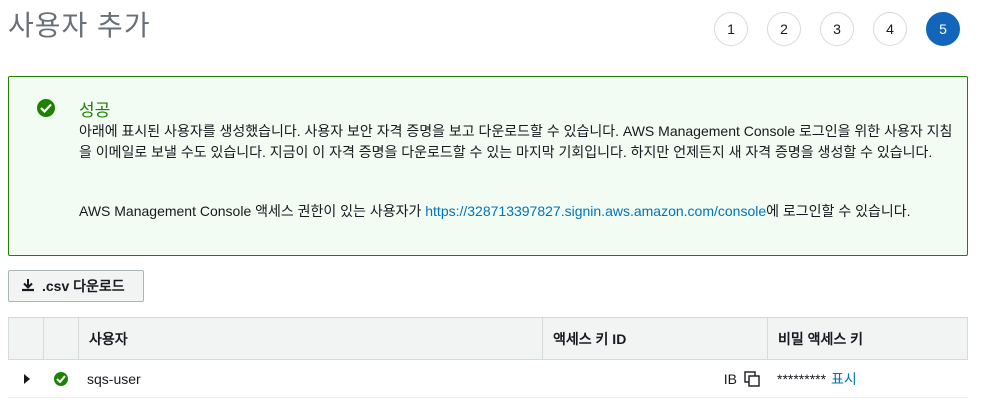 The width and height of the screenshot is (981, 418). I want to click on copy-icon, so click(752, 379).